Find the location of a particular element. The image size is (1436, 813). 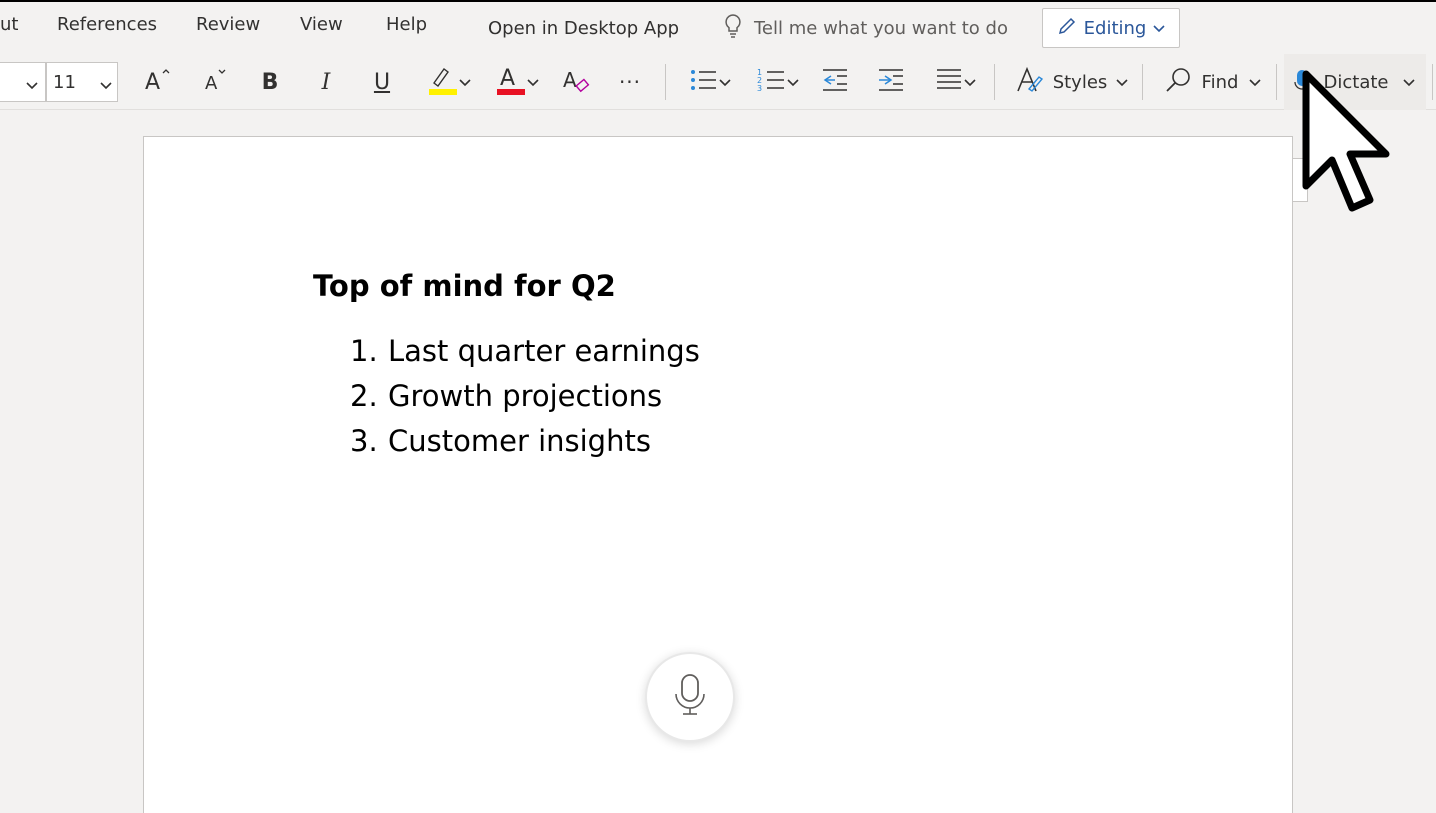

grow-font-icon: A is located at coordinates (158, 82).